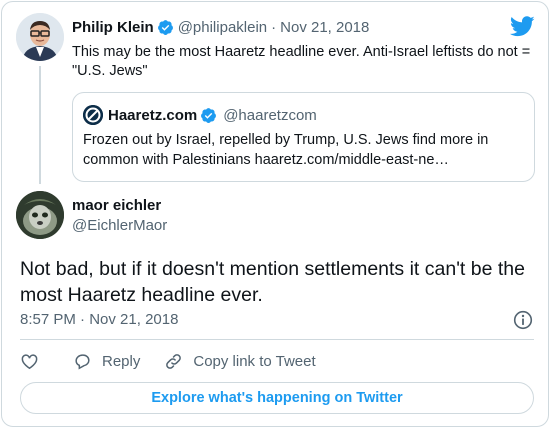  What do you see at coordinates (133, 319) in the screenshot?
I see `tweet-date: Nov 21, 2018` at bounding box center [133, 319].